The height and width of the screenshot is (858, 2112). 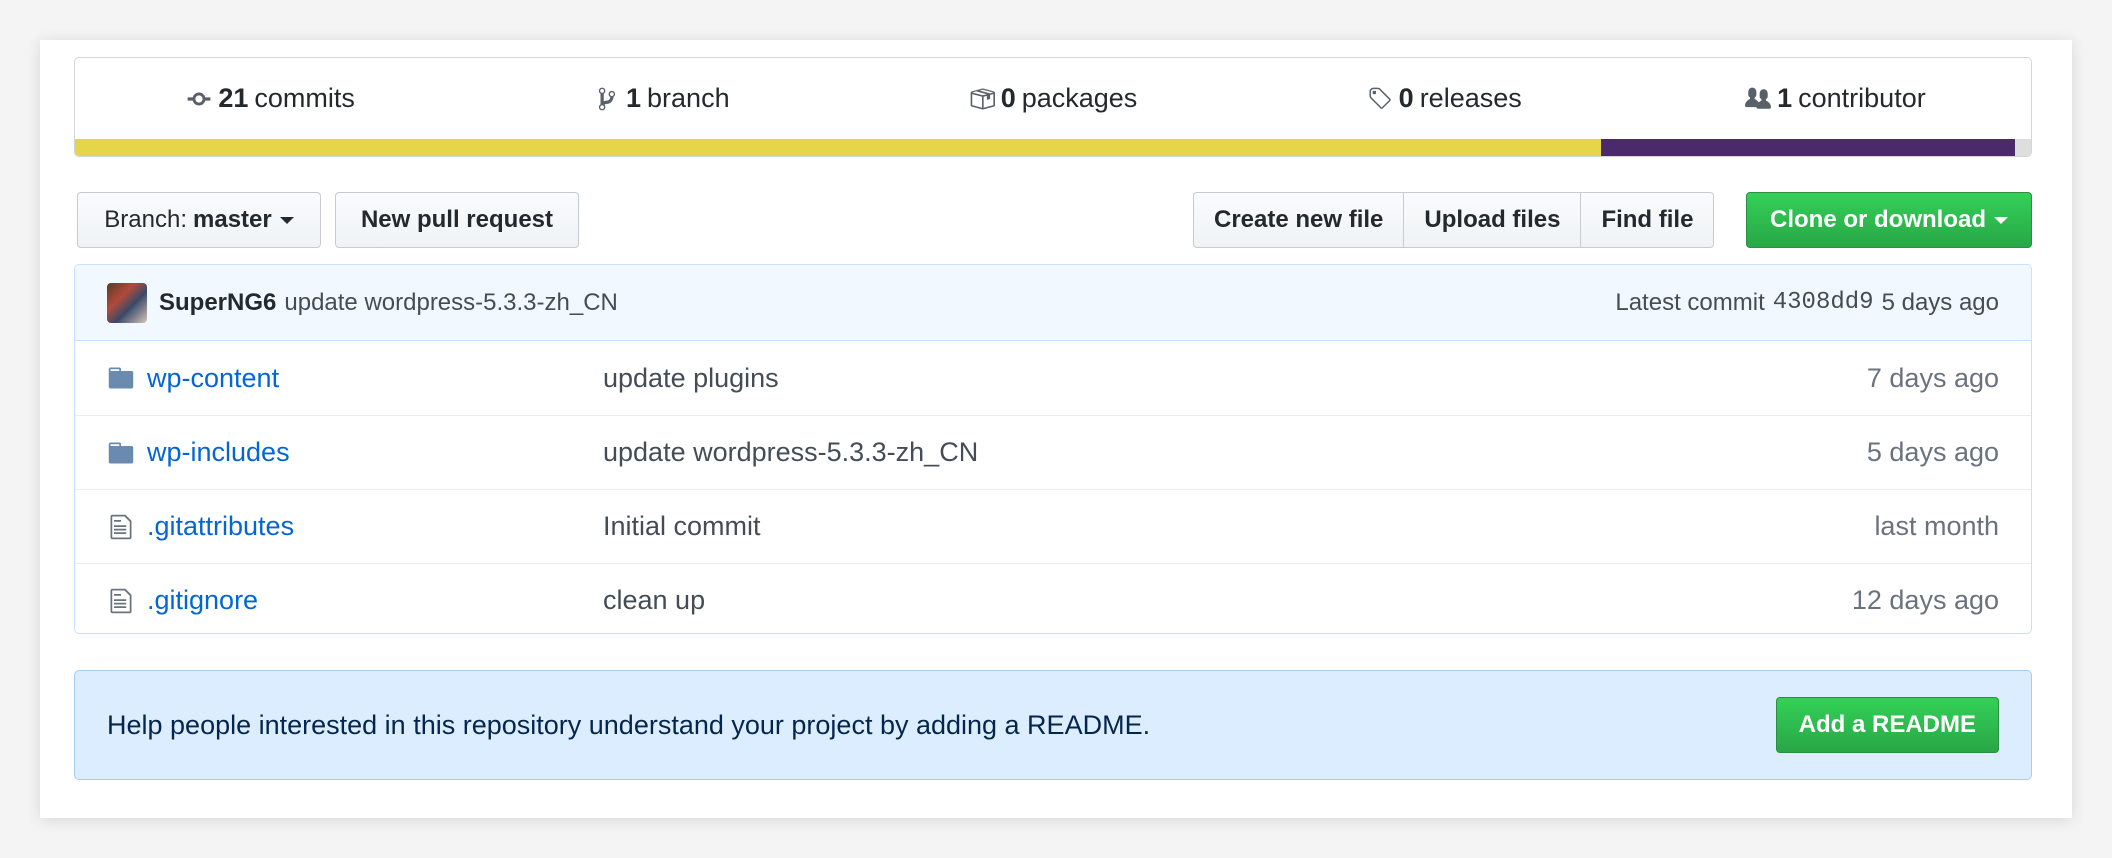 I want to click on package-icon, so click(x=982, y=98).